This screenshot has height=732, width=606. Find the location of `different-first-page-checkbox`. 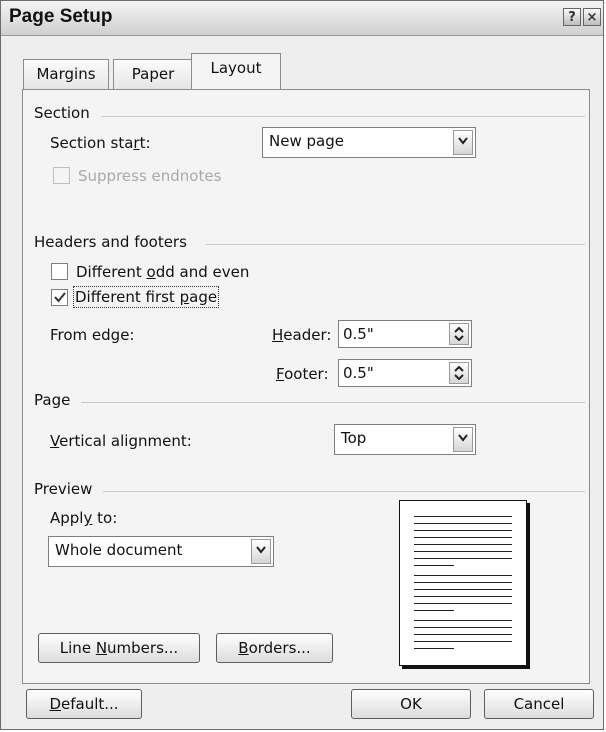

different-first-page-checkbox is located at coordinates (59, 297).